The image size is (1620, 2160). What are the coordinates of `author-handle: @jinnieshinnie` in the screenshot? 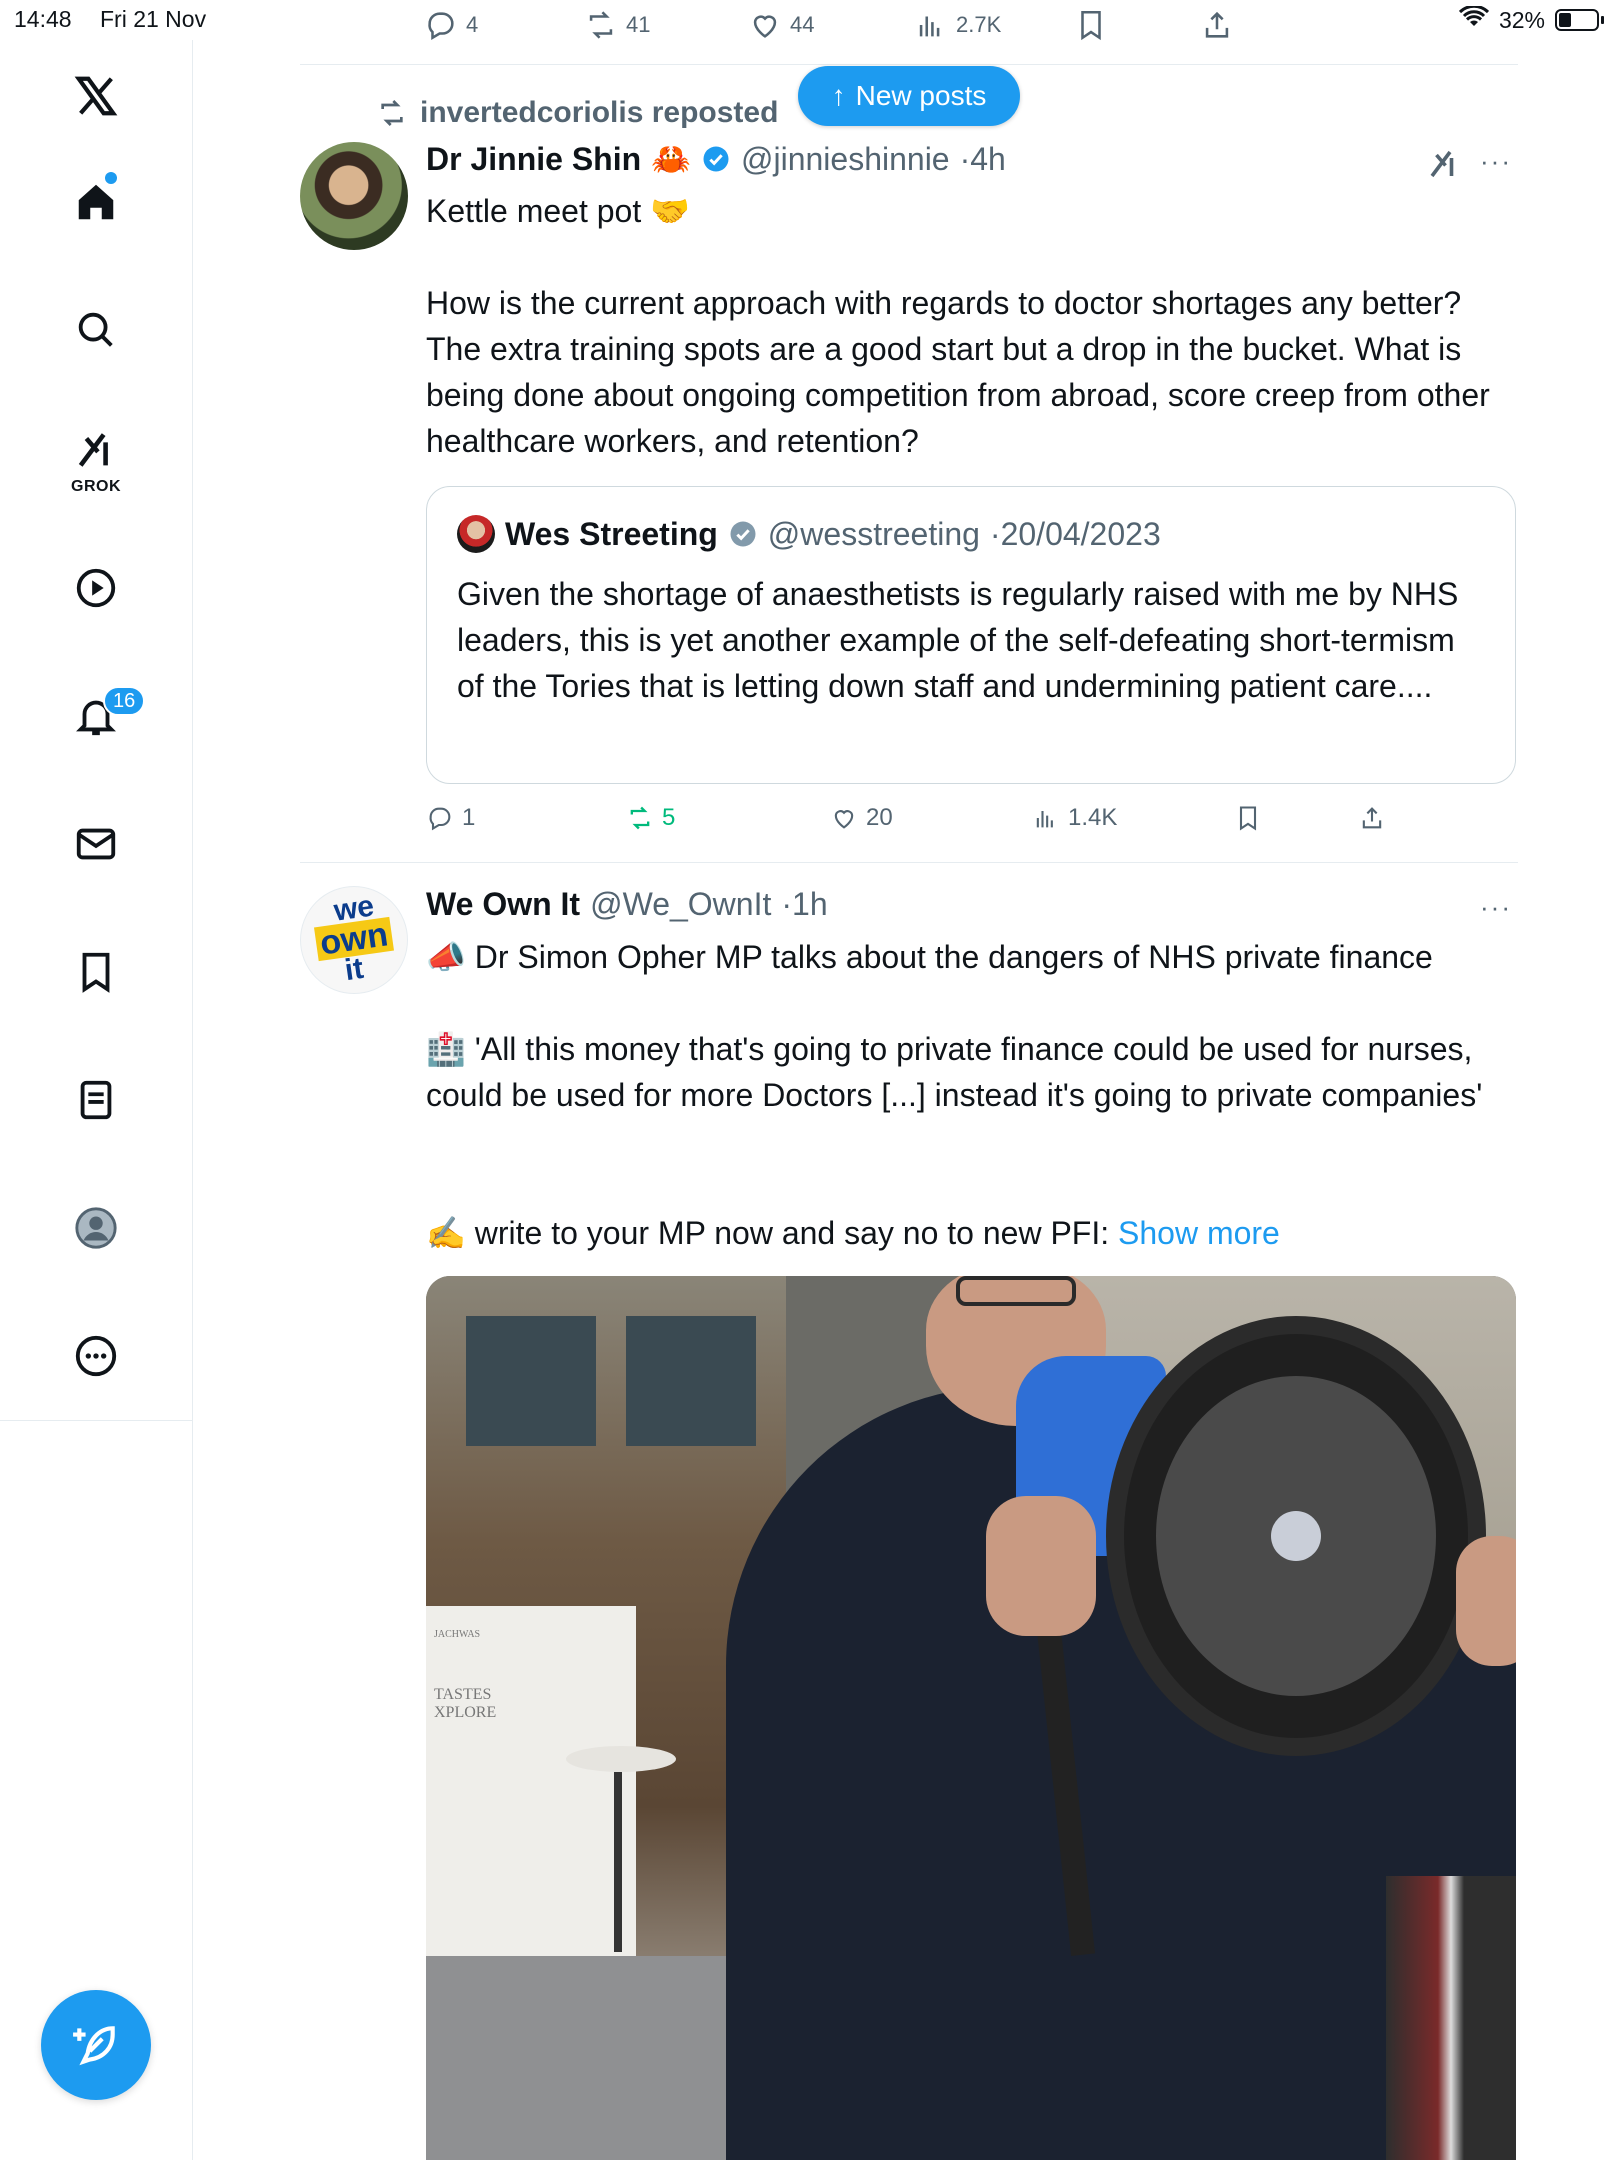 It's located at (845, 159).